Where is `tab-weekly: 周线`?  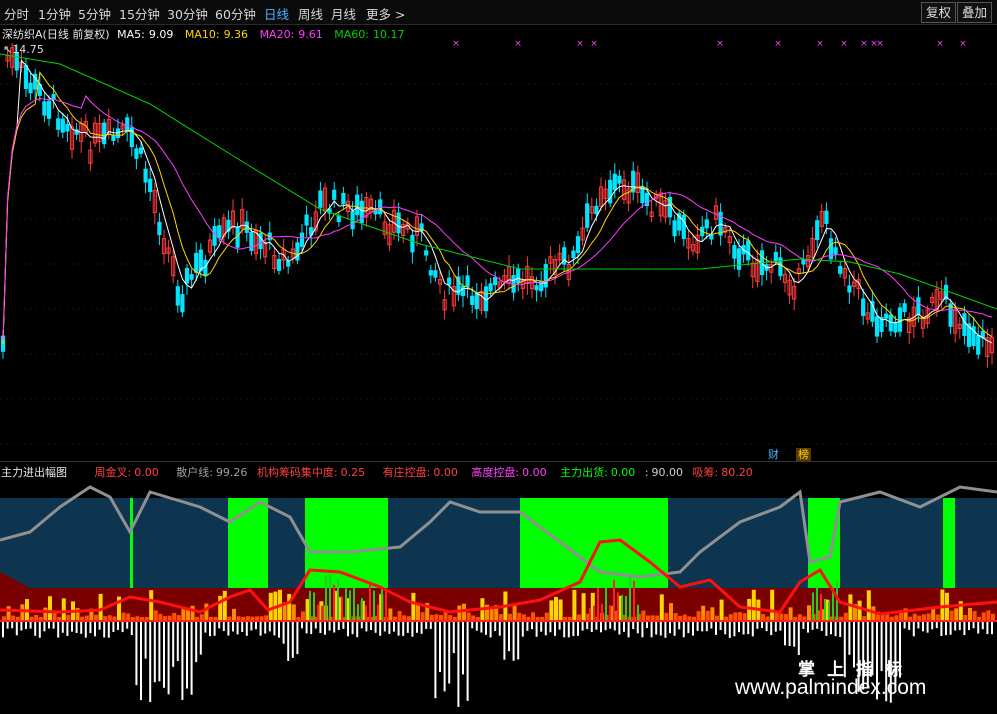 tab-weekly: 周线 is located at coordinates (310, 13).